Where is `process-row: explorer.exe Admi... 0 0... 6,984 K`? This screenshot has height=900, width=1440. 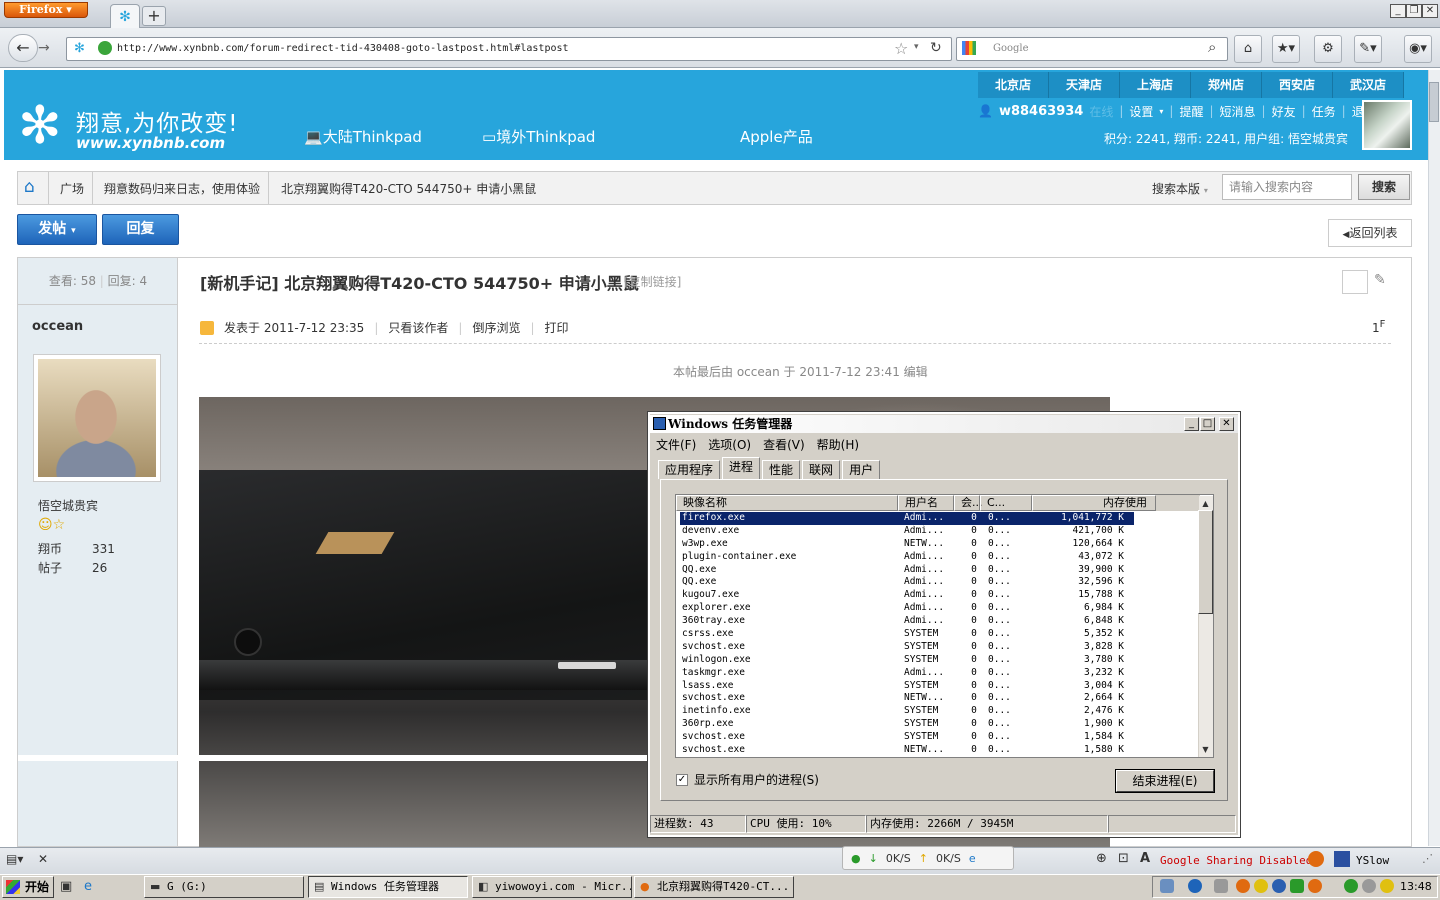 process-row: explorer.exe Admi... 0 0... 6,984 K is located at coordinates (940, 608).